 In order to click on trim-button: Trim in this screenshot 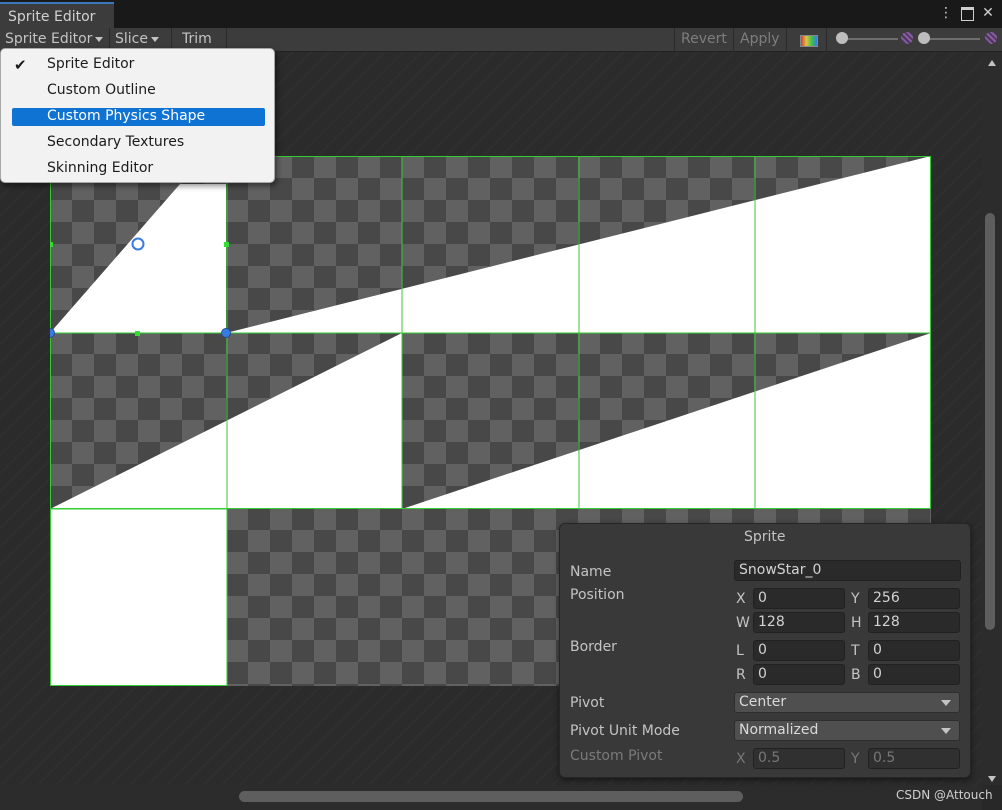, I will do `click(197, 39)`.